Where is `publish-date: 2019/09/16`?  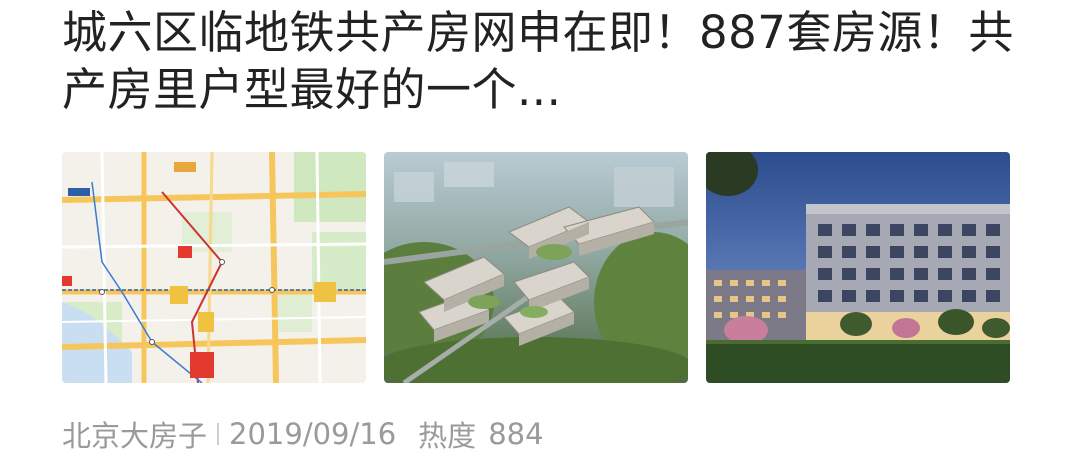 publish-date: 2019/09/16 is located at coordinates (313, 434).